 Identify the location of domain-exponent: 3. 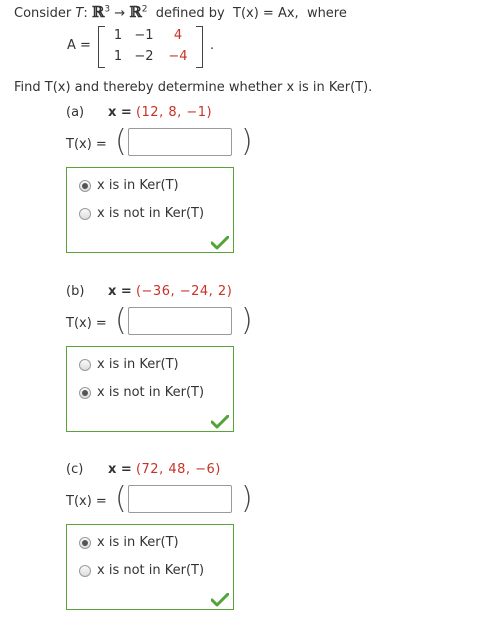
(107, 9).